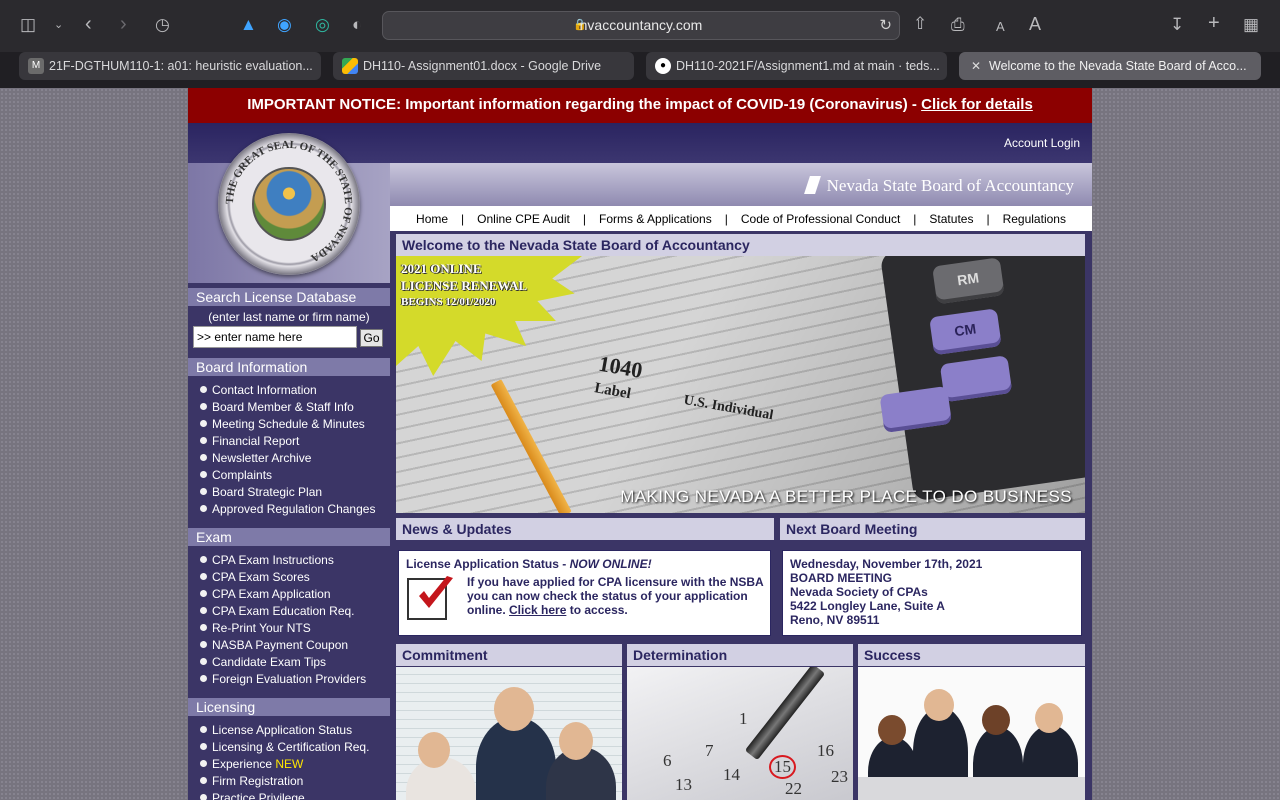 This screenshot has width=1280, height=800. I want to click on brand-logo: Nevada State Board of Accountancy, so click(938, 186).